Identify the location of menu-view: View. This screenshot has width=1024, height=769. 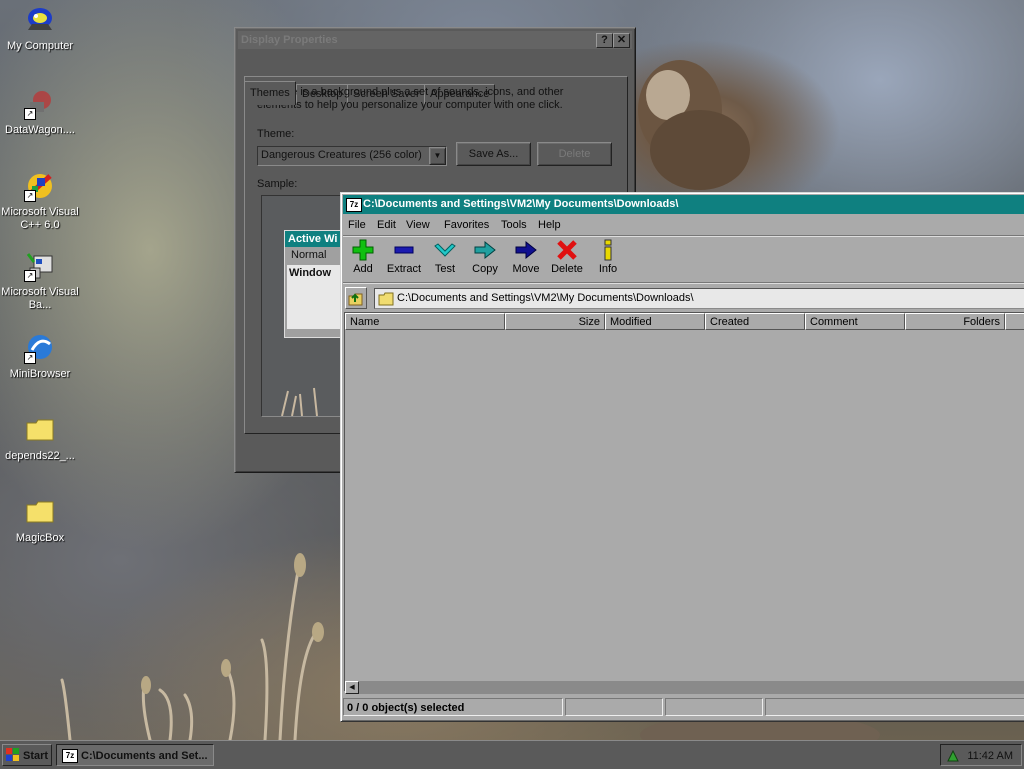
(418, 225).